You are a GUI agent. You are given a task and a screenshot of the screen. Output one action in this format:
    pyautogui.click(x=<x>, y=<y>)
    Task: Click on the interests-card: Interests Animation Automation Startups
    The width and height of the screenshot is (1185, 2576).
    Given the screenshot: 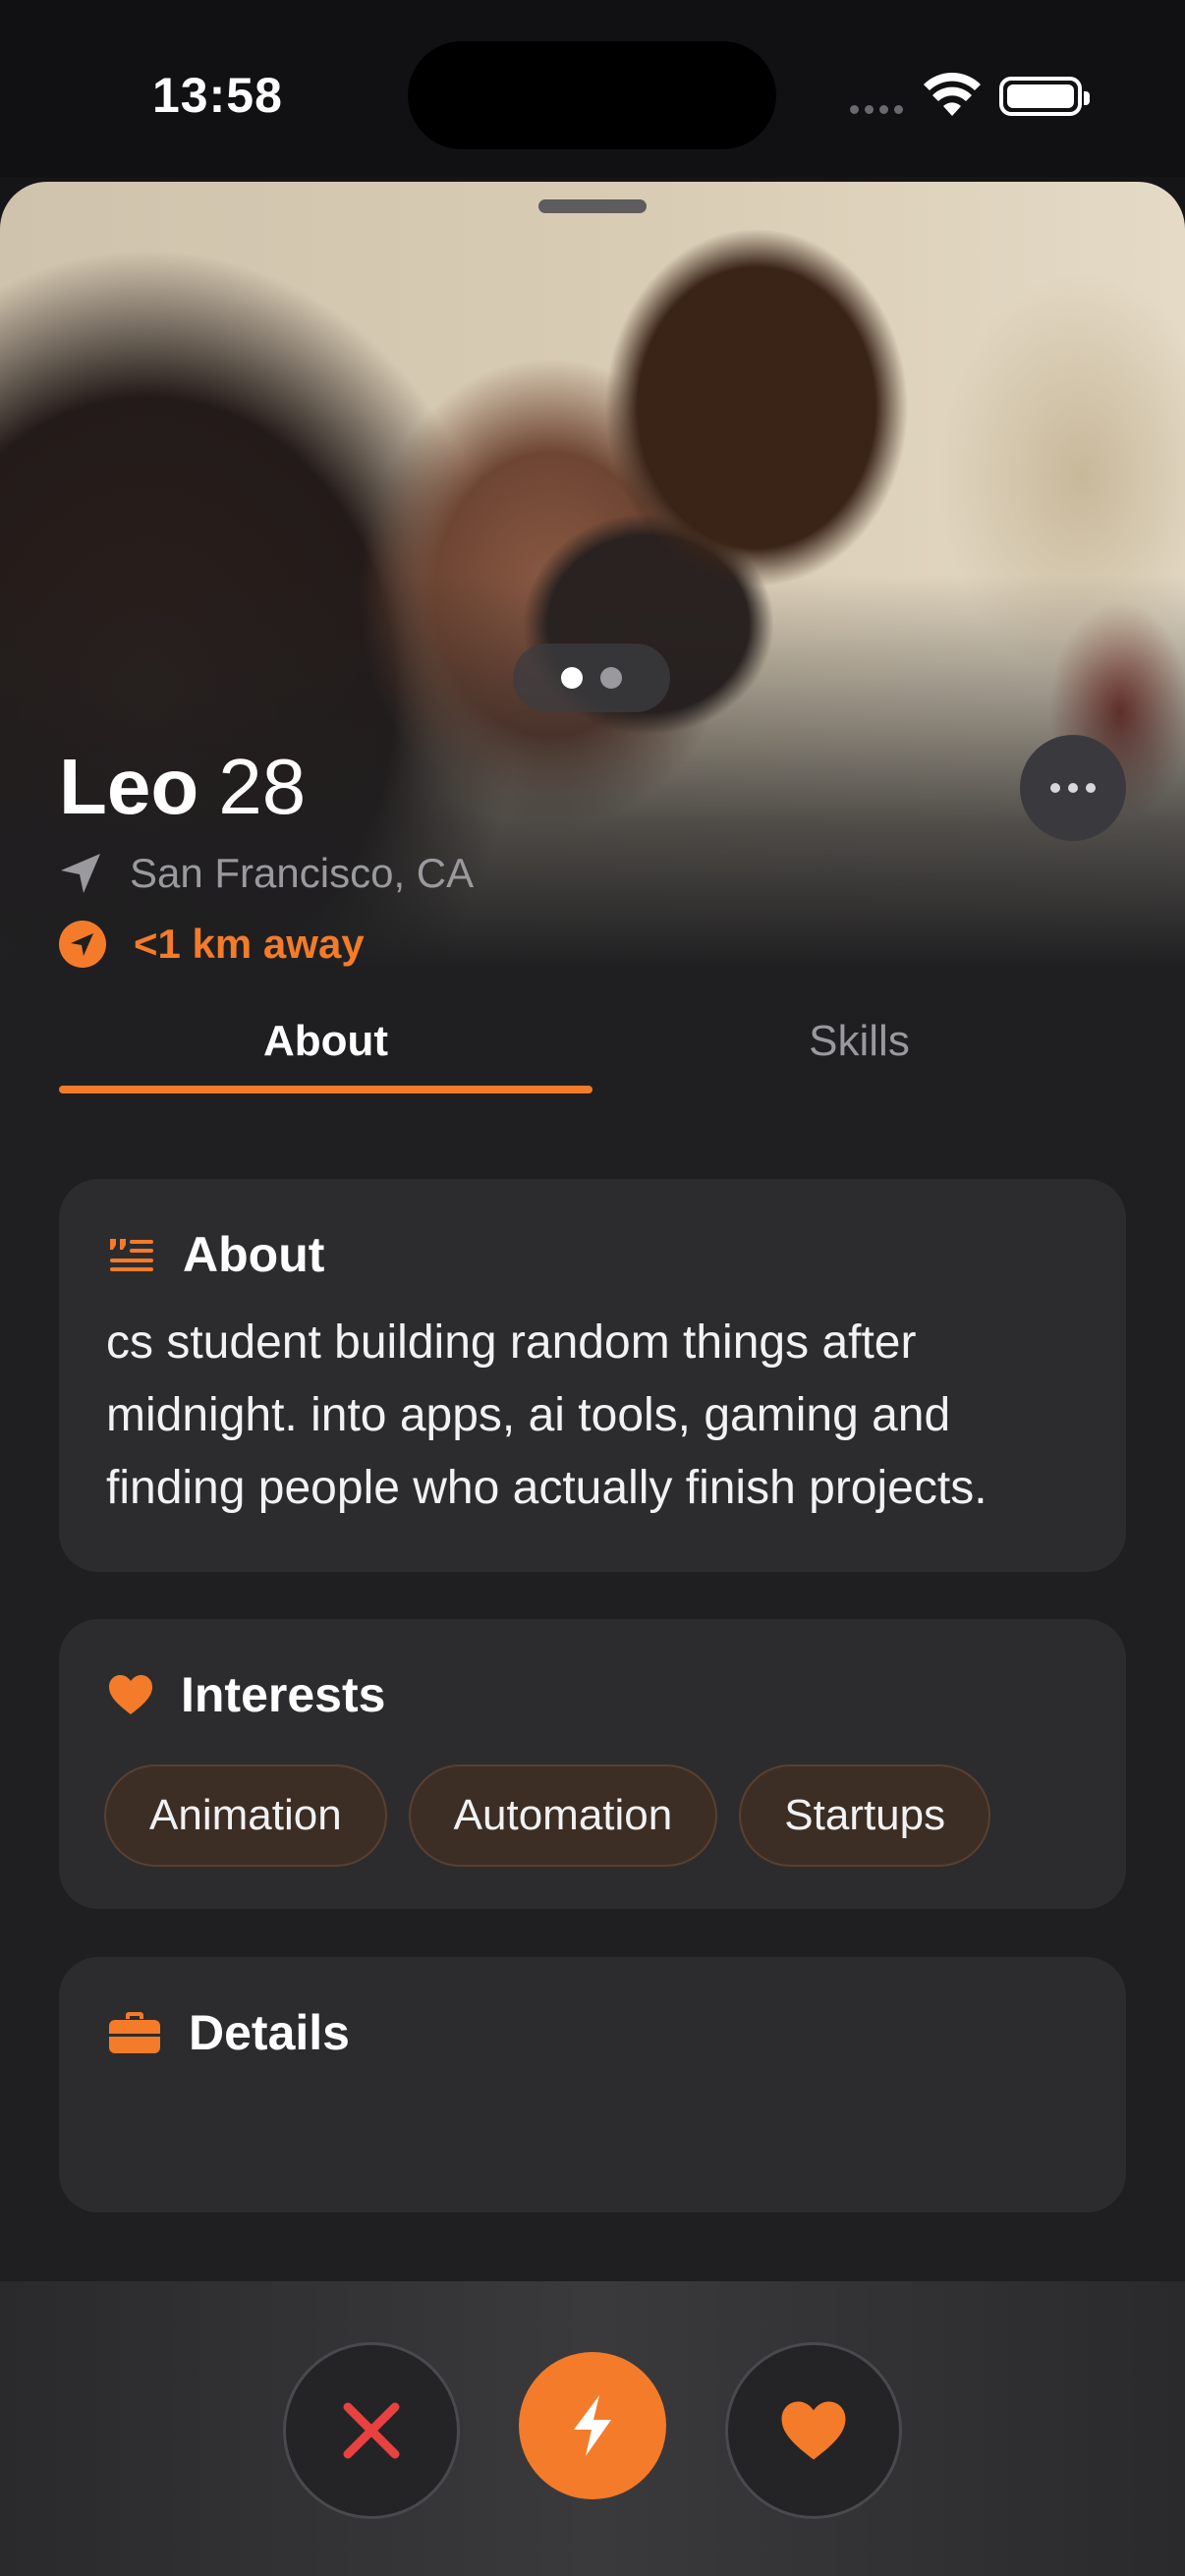 What is the action you would take?
    pyautogui.click(x=592, y=1764)
    